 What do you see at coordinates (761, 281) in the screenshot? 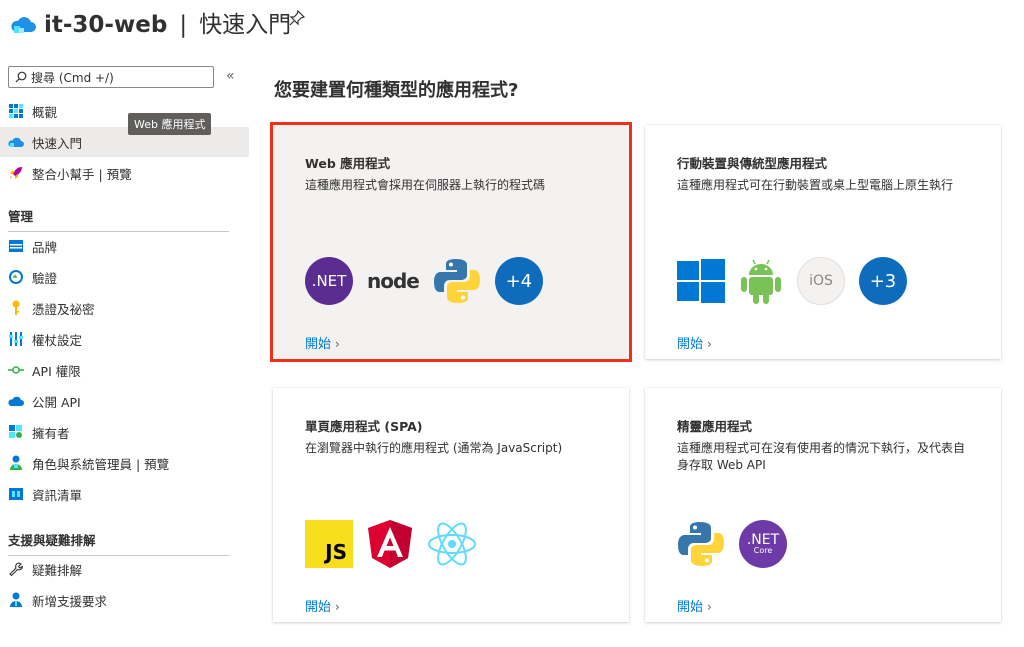
I see `android-icon` at bounding box center [761, 281].